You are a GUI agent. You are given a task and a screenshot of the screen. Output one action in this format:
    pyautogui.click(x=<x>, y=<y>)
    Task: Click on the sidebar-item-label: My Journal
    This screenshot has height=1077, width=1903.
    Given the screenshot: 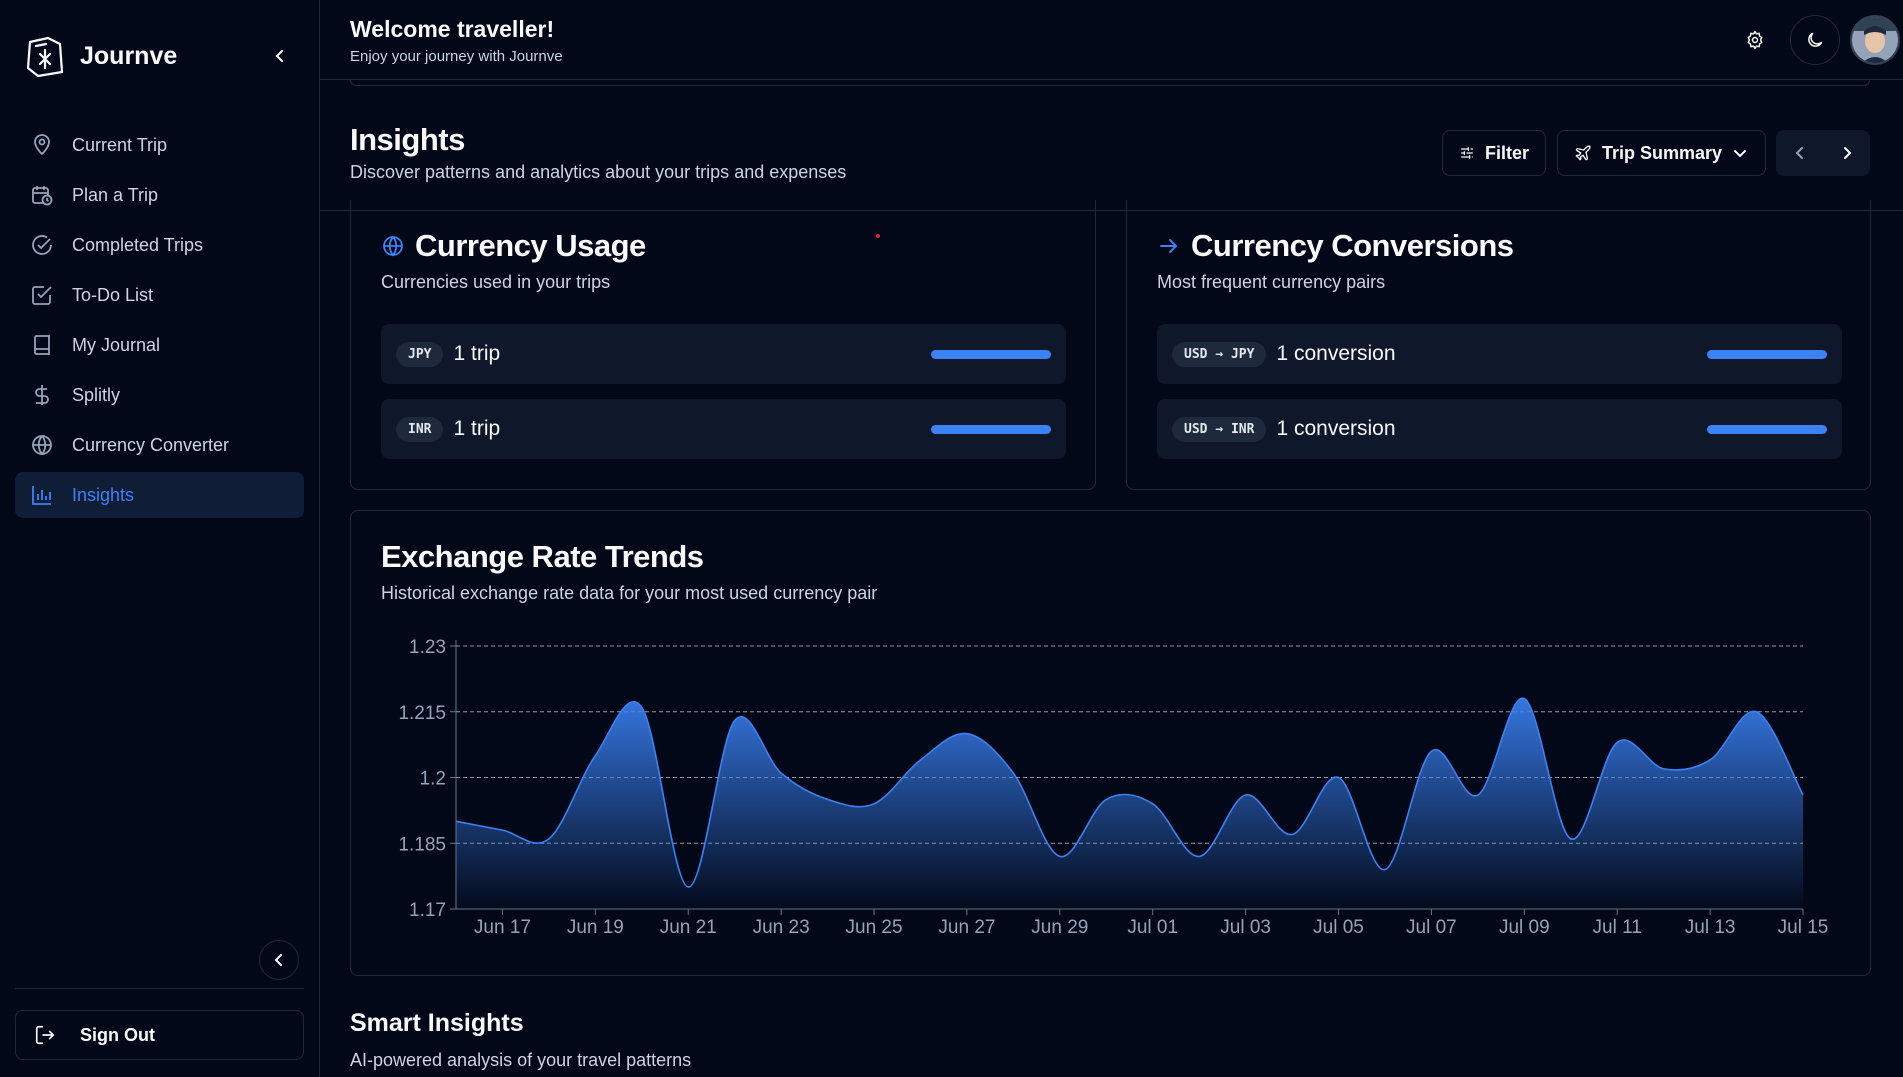 What is the action you would take?
    pyautogui.click(x=116, y=344)
    